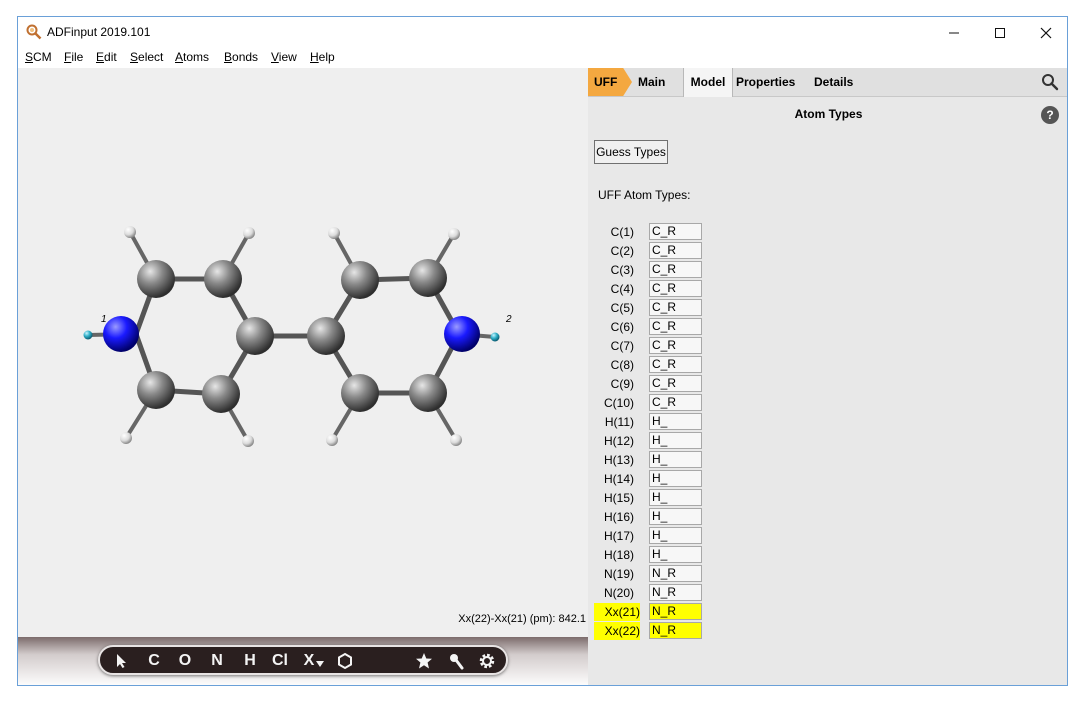 The image size is (1090, 710). Describe the element at coordinates (622, 270) in the screenshot. I see `atom-label: C(3)` at that location.